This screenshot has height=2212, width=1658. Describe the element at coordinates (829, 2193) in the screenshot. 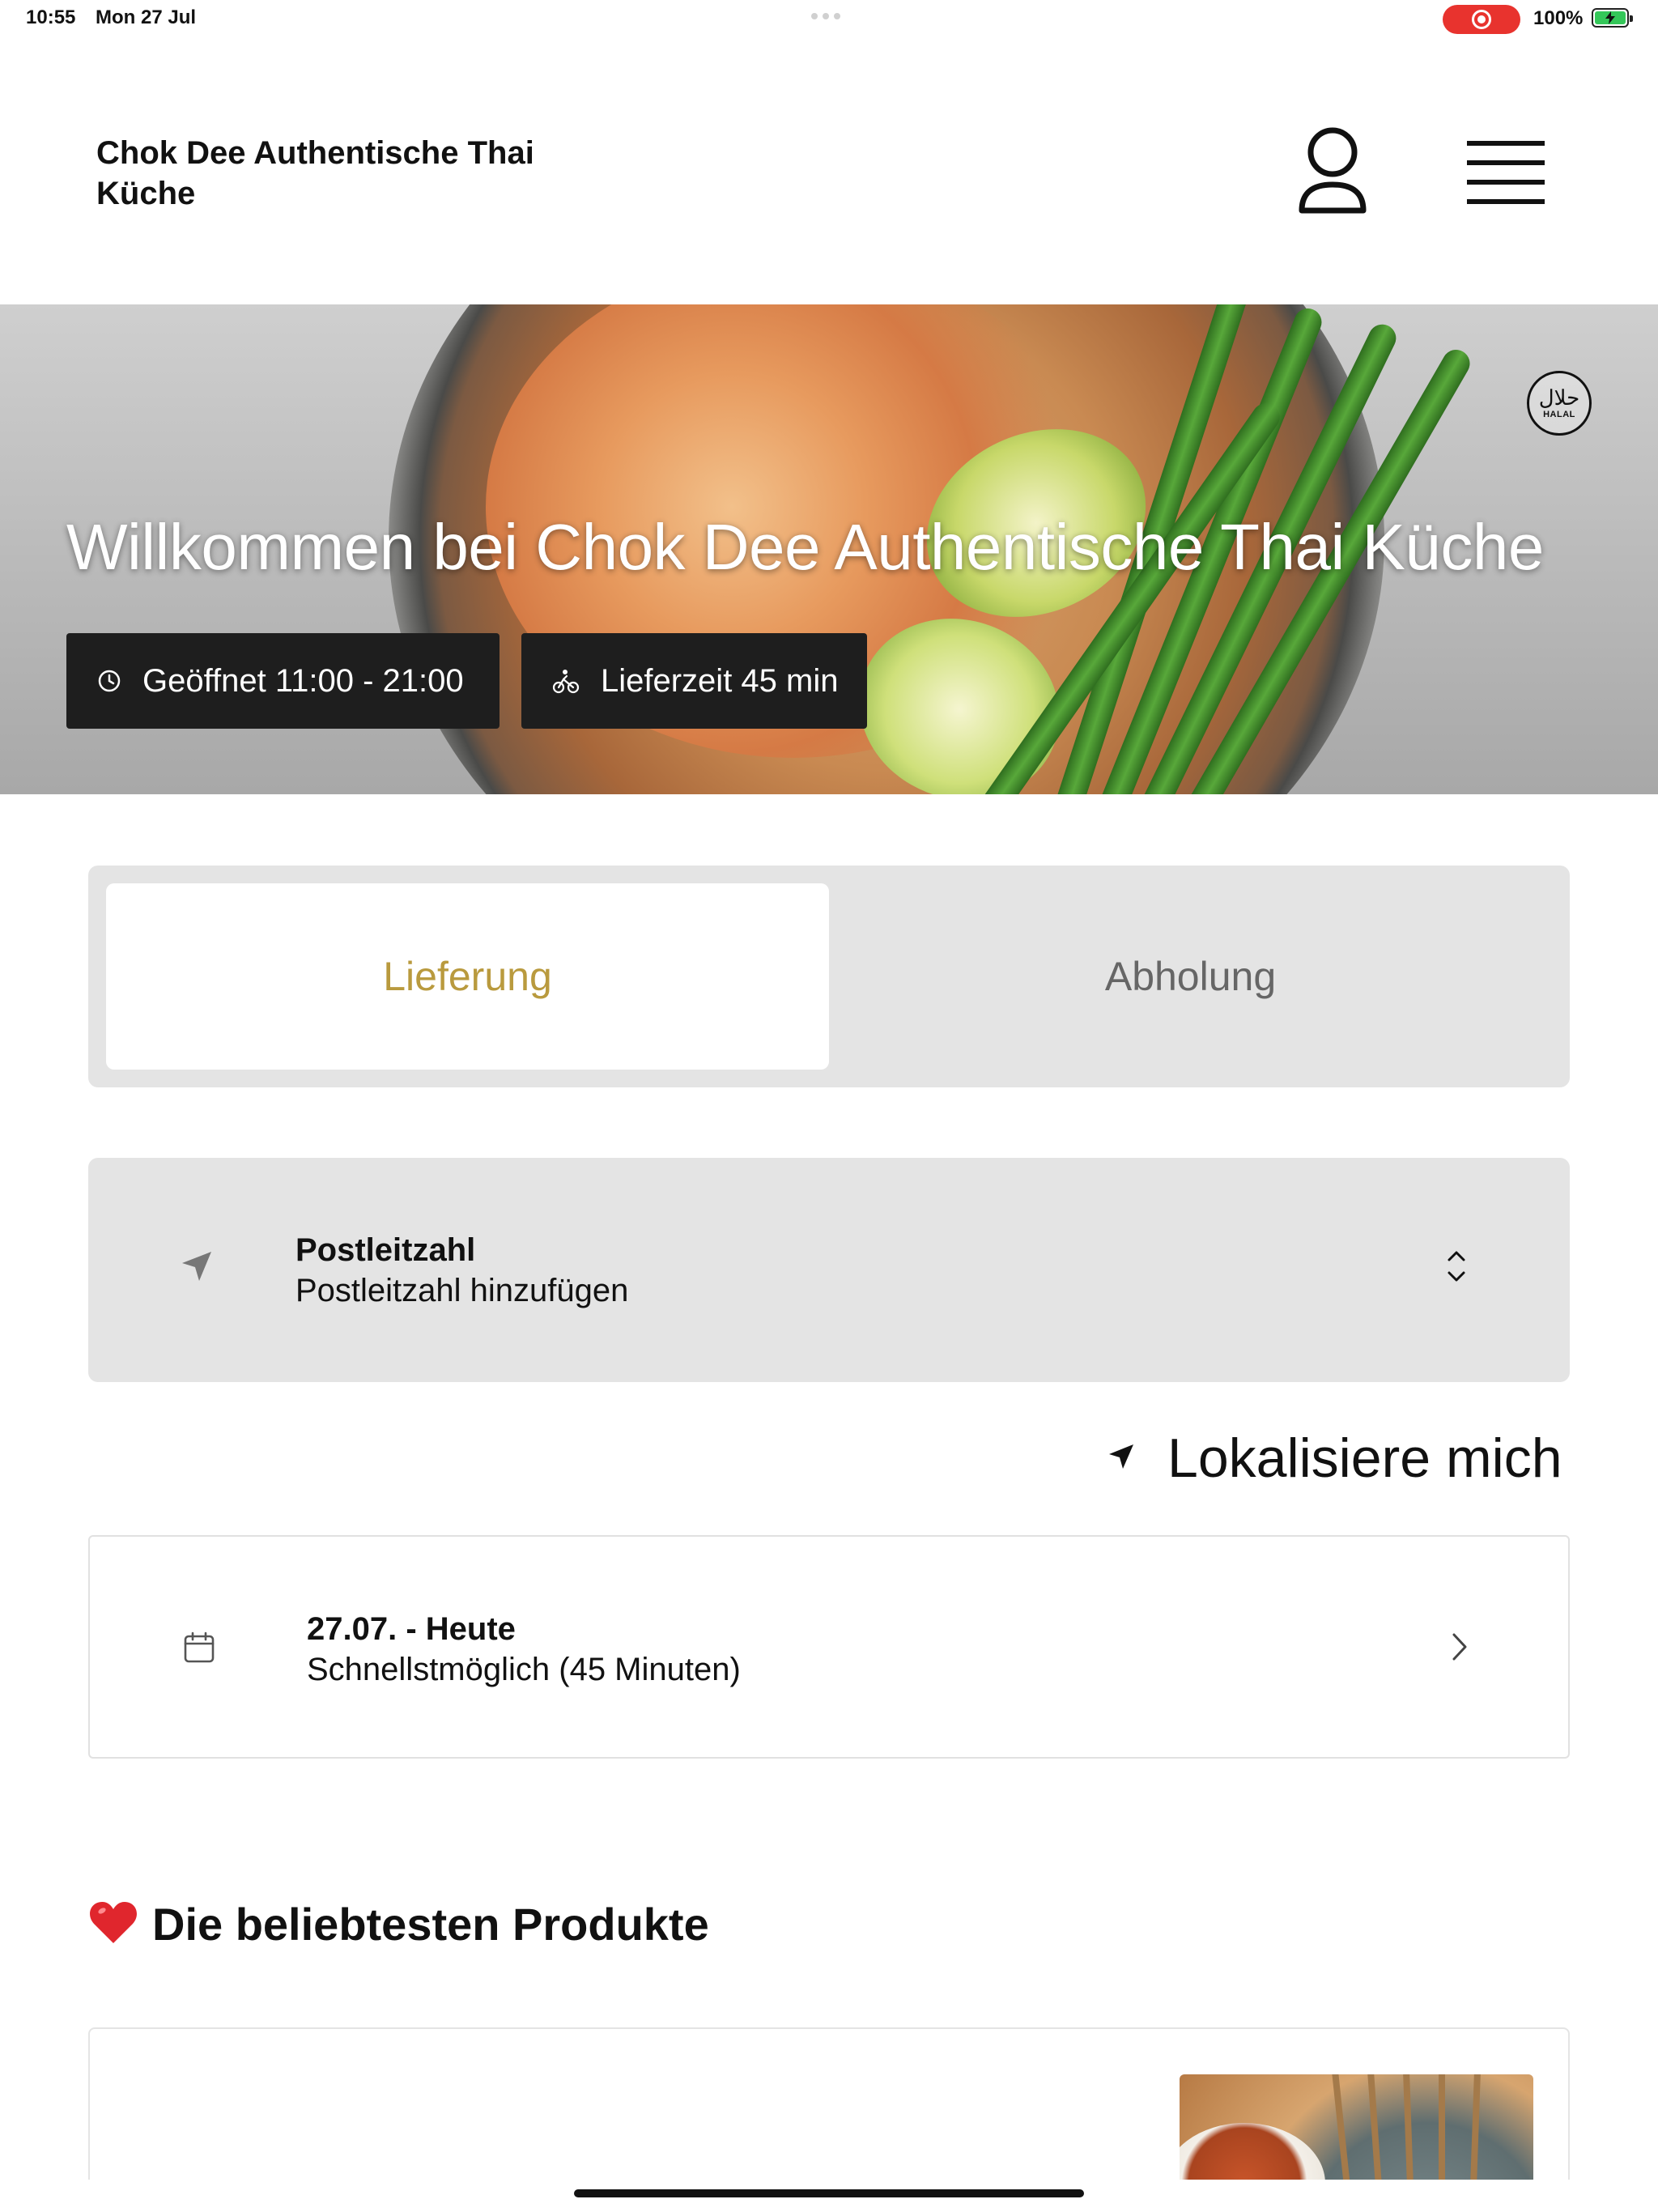

I see `home-indicator` at that location.